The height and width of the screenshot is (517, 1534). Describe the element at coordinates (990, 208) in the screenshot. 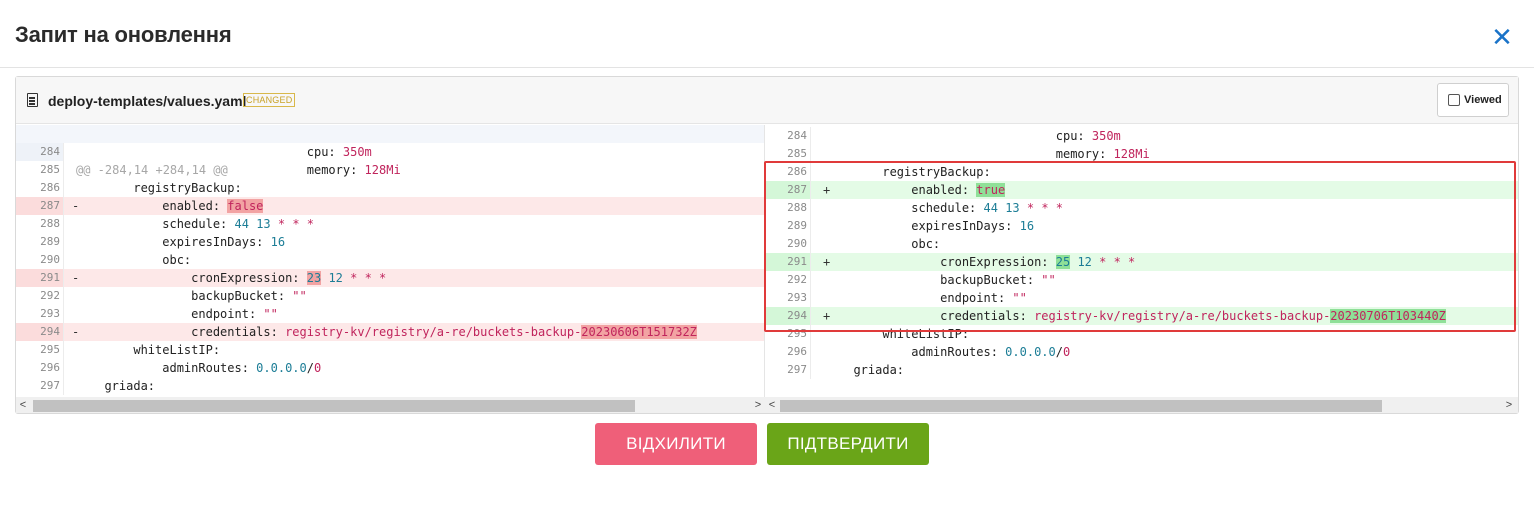

I see `code-token: 44` at that location.